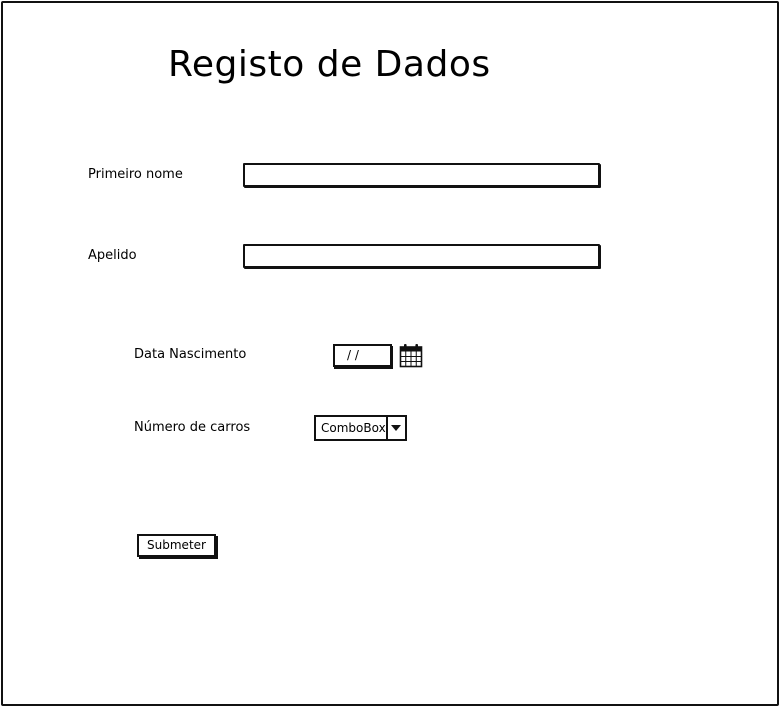  What do you see at coordinates (190, 354) in the screenshot?
I see `birth-date-label: Data Nascimento` at bounding box center [190, 354].